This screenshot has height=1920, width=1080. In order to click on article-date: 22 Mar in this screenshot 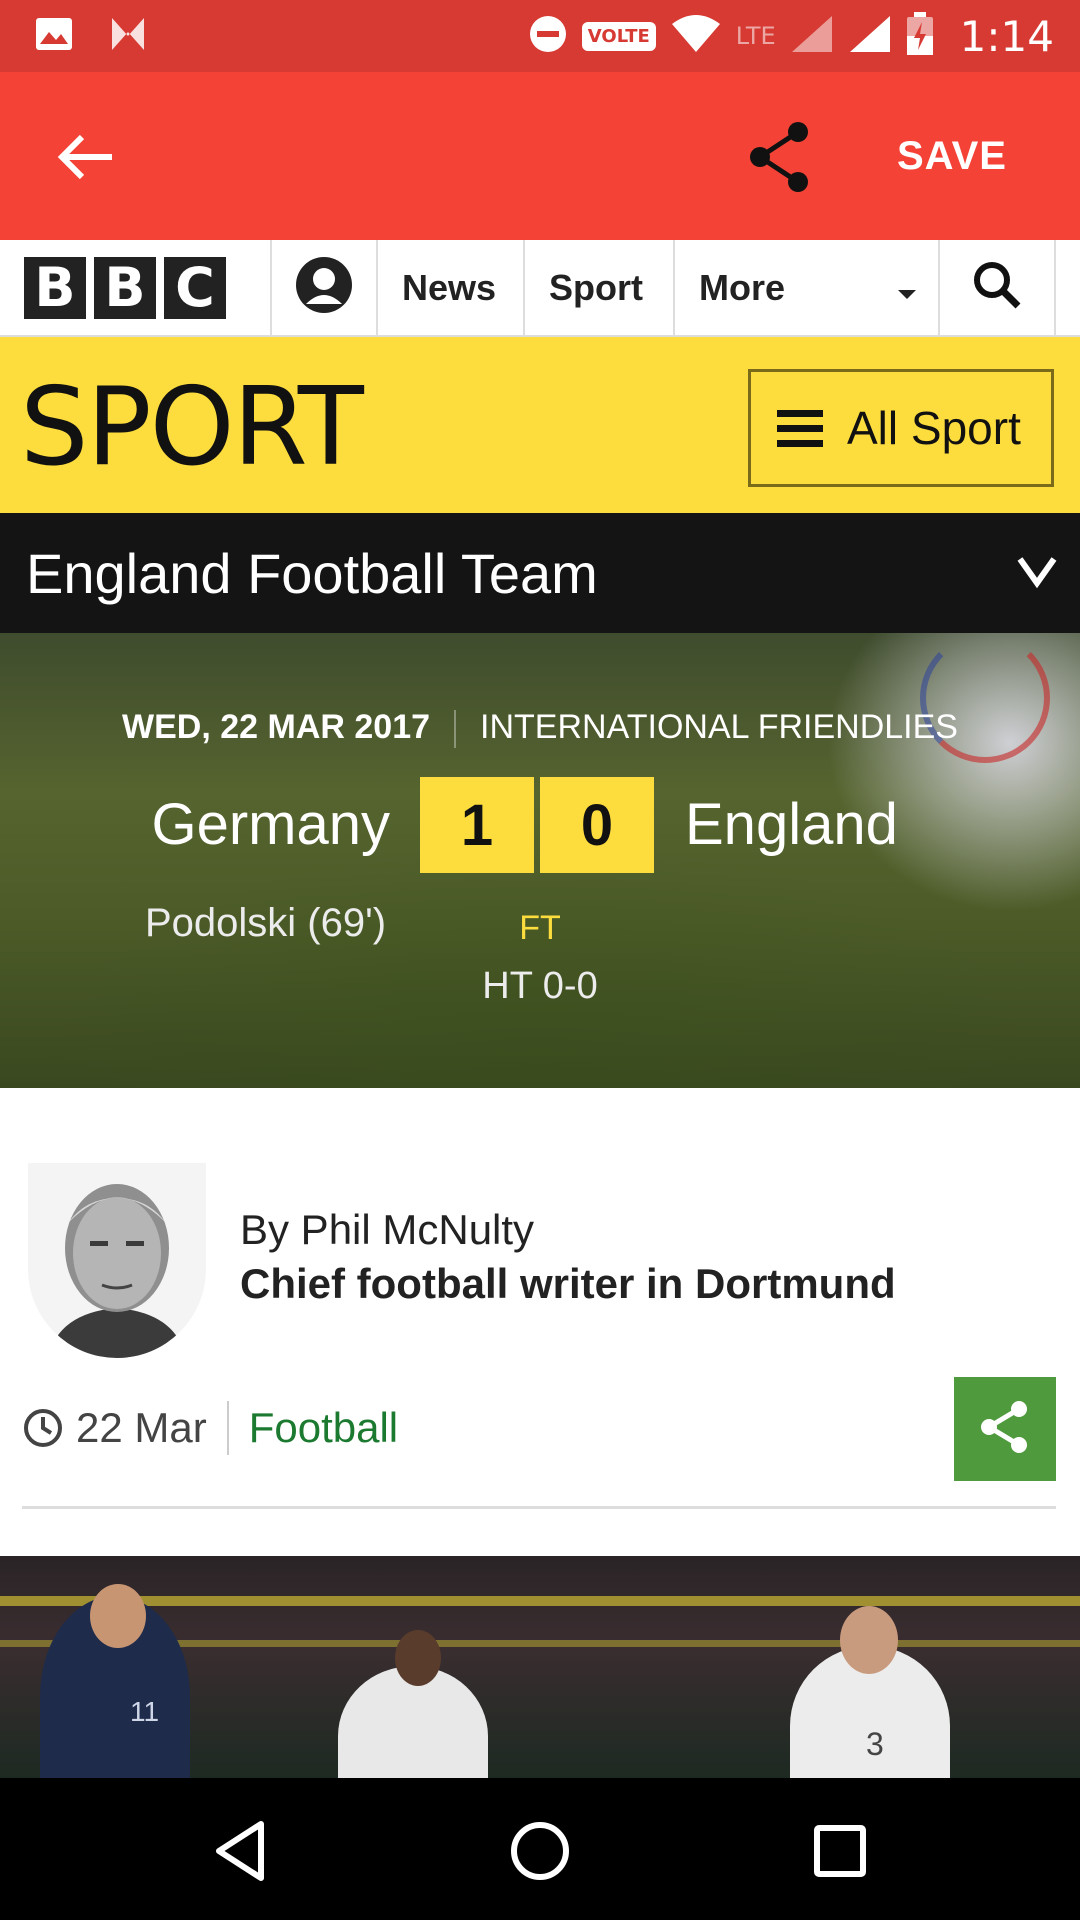, I will do `click(141, 1427)`.